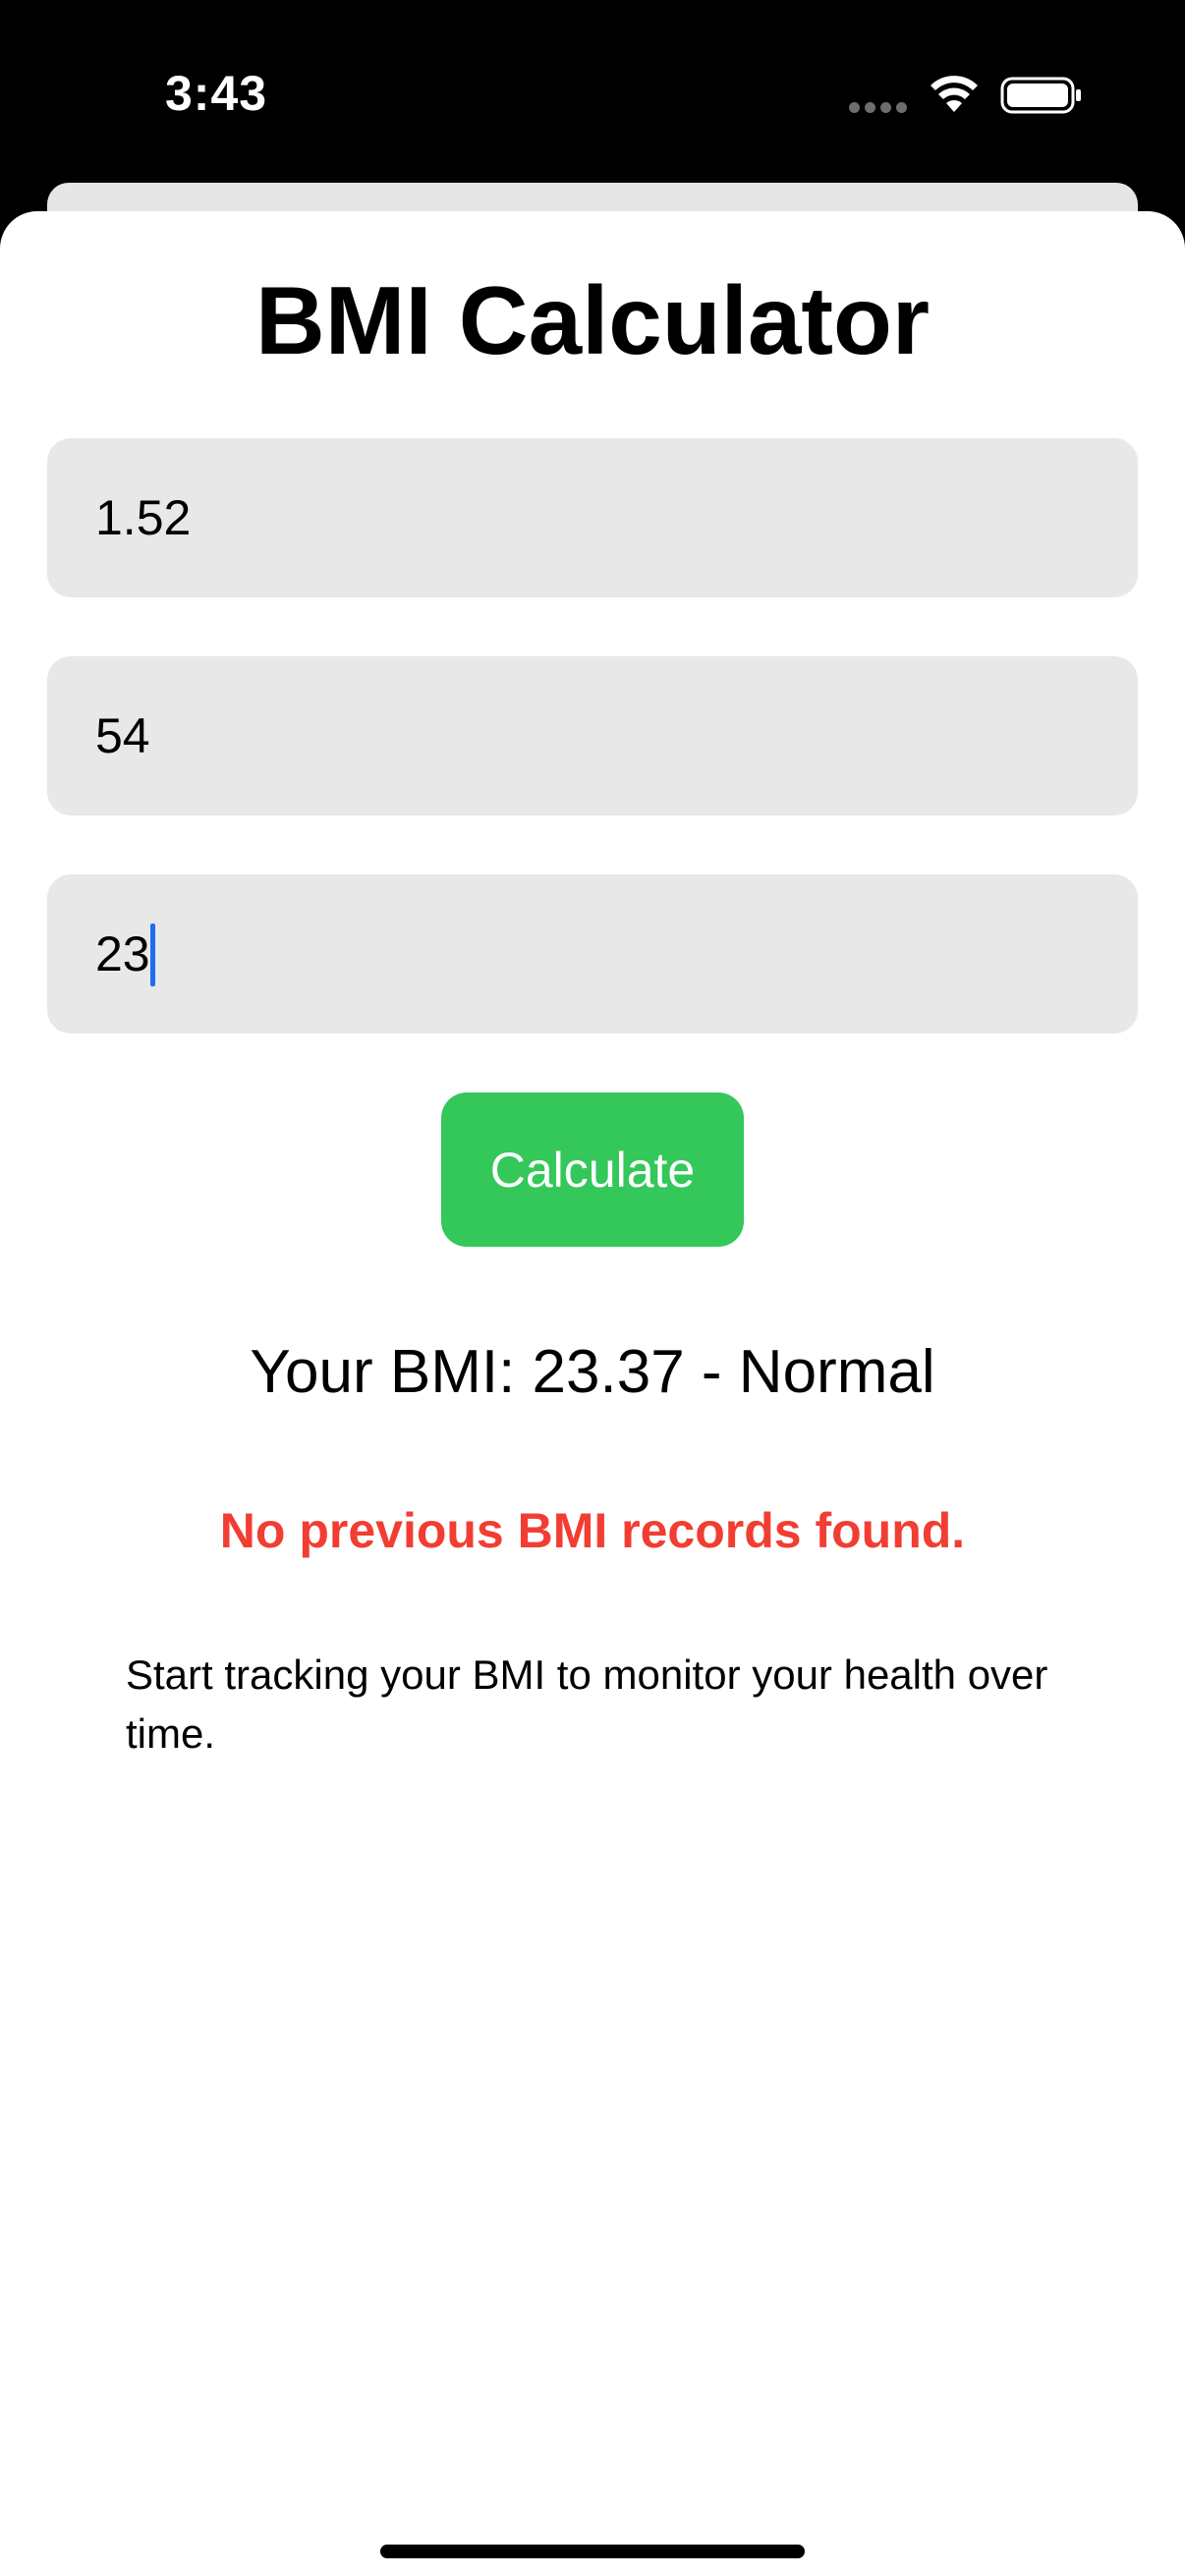 This screenshot has width=1185, height=2576. I want to click on height-input, so click(617, 517).